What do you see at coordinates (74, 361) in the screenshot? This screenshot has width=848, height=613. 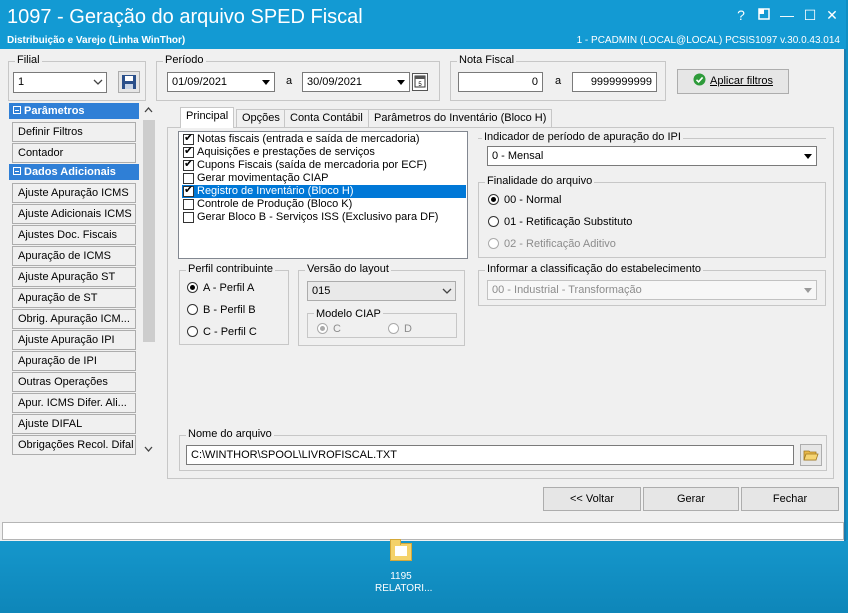 I see `sidebar-item: Apuração de IPI` at bounding box center [74, 361].